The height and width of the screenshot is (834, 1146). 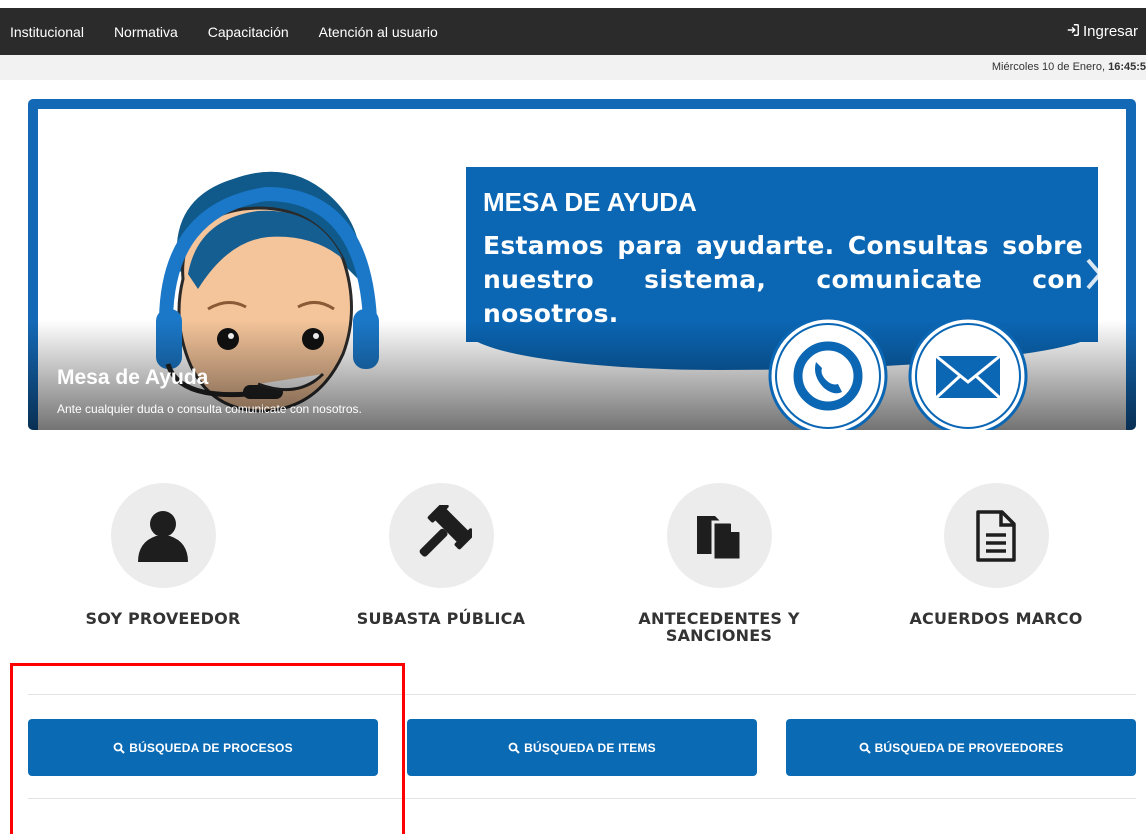 What do you see at coordinates (70, 274) in the screenshot?
I see `chevron-left-icon` at bounding box center [70, 274].